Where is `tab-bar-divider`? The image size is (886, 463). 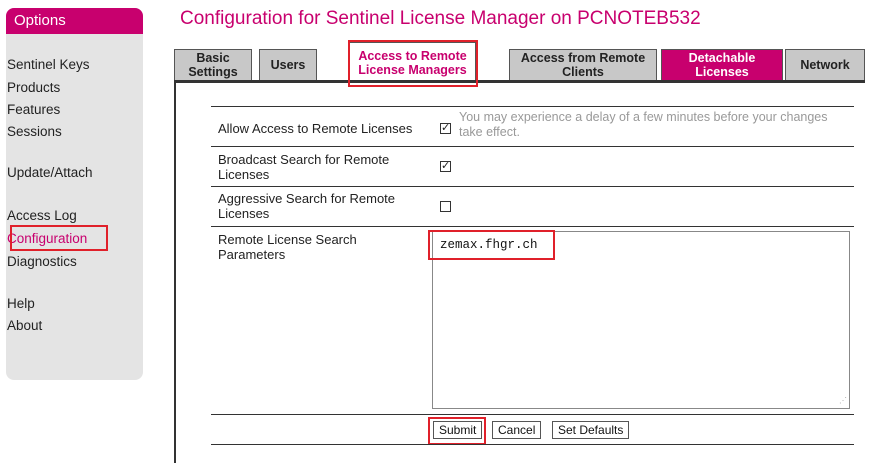
tab-bar-divider is located at coordinates (519, 81).